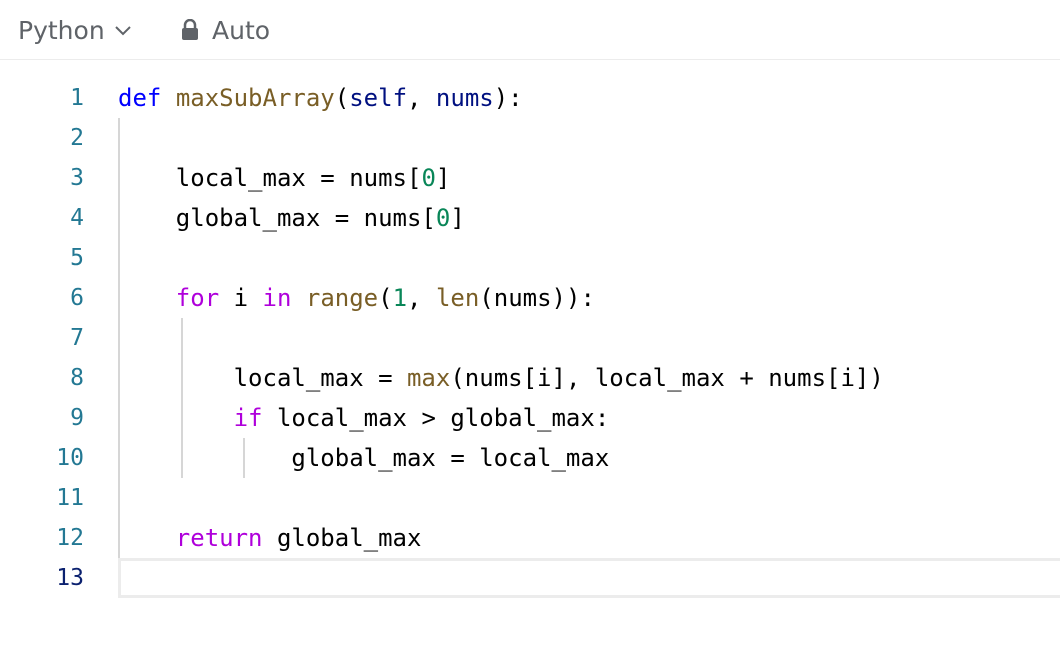 The height and width of the screenshot is (650, 1060). I want to click on code-token: local_max = nums[, so click(270, 178).